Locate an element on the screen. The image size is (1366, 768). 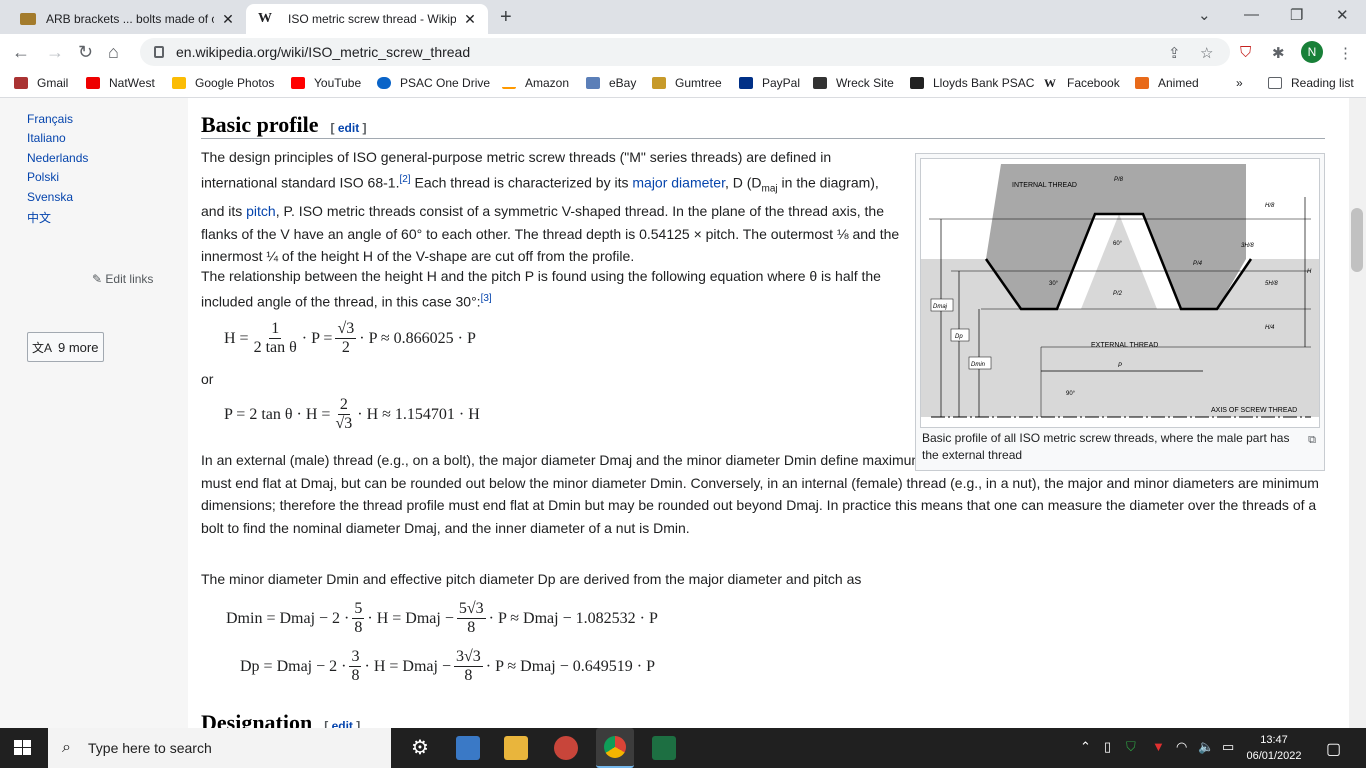
label-h4: H/4 is located at coordinates (1270, 328).